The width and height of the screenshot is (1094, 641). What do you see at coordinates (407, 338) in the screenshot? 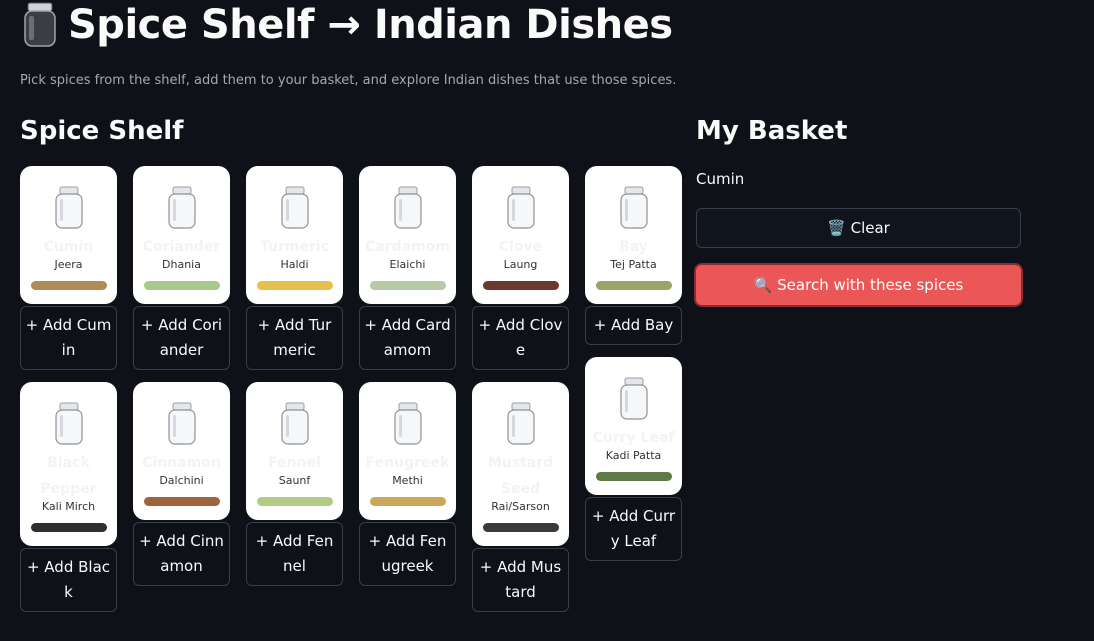
I see `add-spice-button: + Add Cardamom` at bounding box center [407, 338].